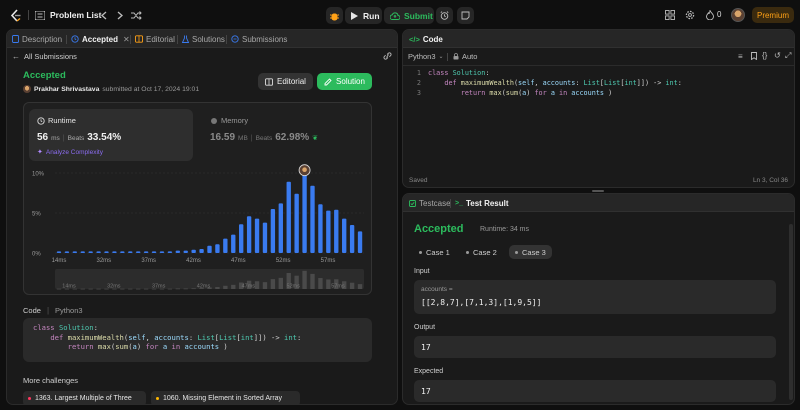 The width and height of the screenshot is (800, 410). What do you see at coordinates (151, 89) in the screenshot?
I see `submitted-at: submitted at Oct 17, 2024 19:01` at bounding box center [151, 89].